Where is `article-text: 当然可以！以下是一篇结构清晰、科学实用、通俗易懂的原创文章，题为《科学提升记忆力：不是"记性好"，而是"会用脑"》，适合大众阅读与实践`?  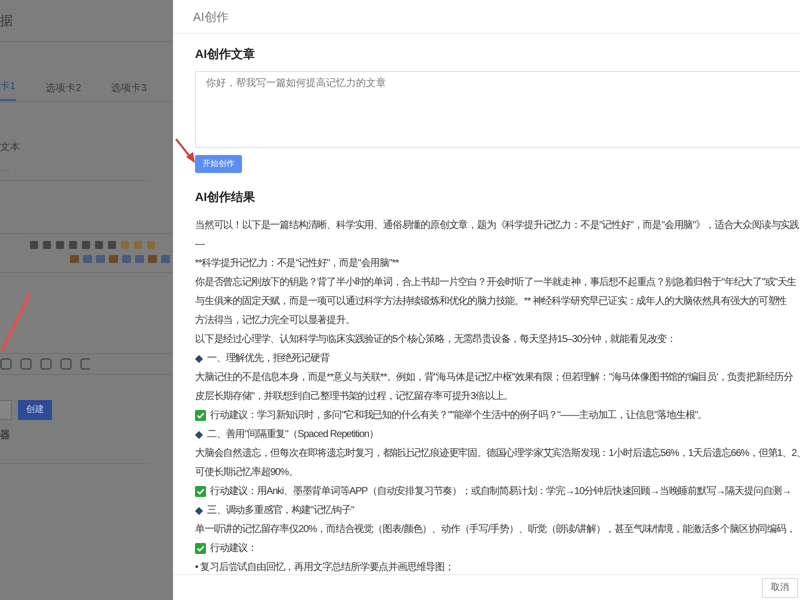
article-text: 当然可以！以下是一篇结构清晰、科学实用、通俗易懂的原创文章，题为《科学提升记忆力：不是"记性好"，而是"会用脑"》，适合大众阅读与实践 is located at coordinates (497, 225).